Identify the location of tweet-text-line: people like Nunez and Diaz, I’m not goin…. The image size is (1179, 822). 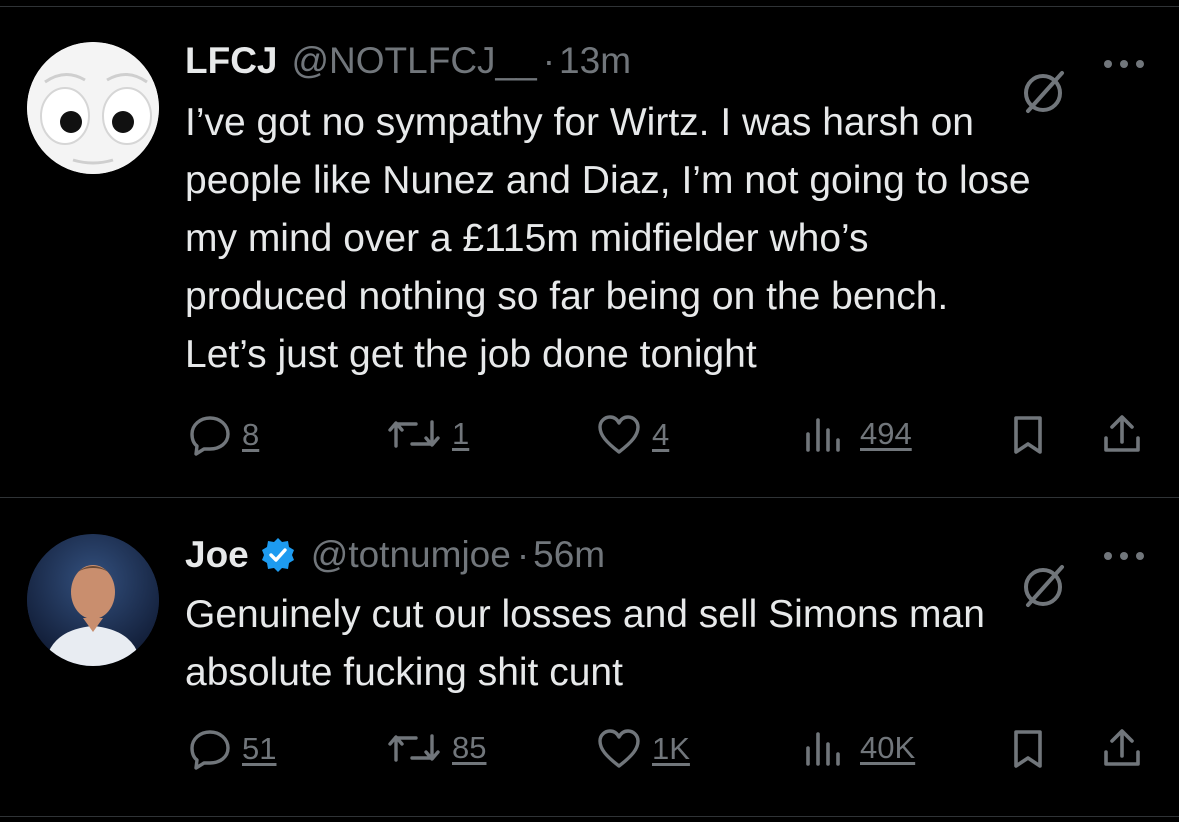
(608, 180).